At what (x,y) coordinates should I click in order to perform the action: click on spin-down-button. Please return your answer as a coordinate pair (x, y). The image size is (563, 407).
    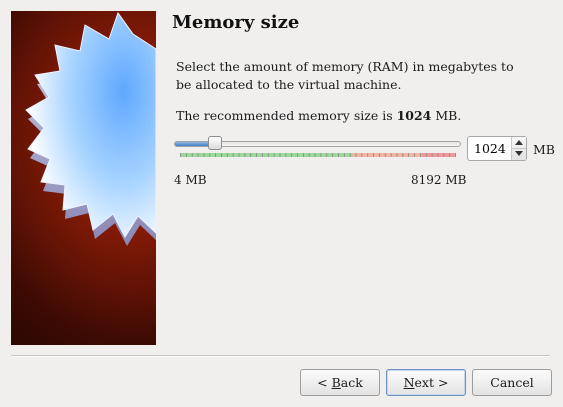
    Looking at the image, I should click on (519, 153).